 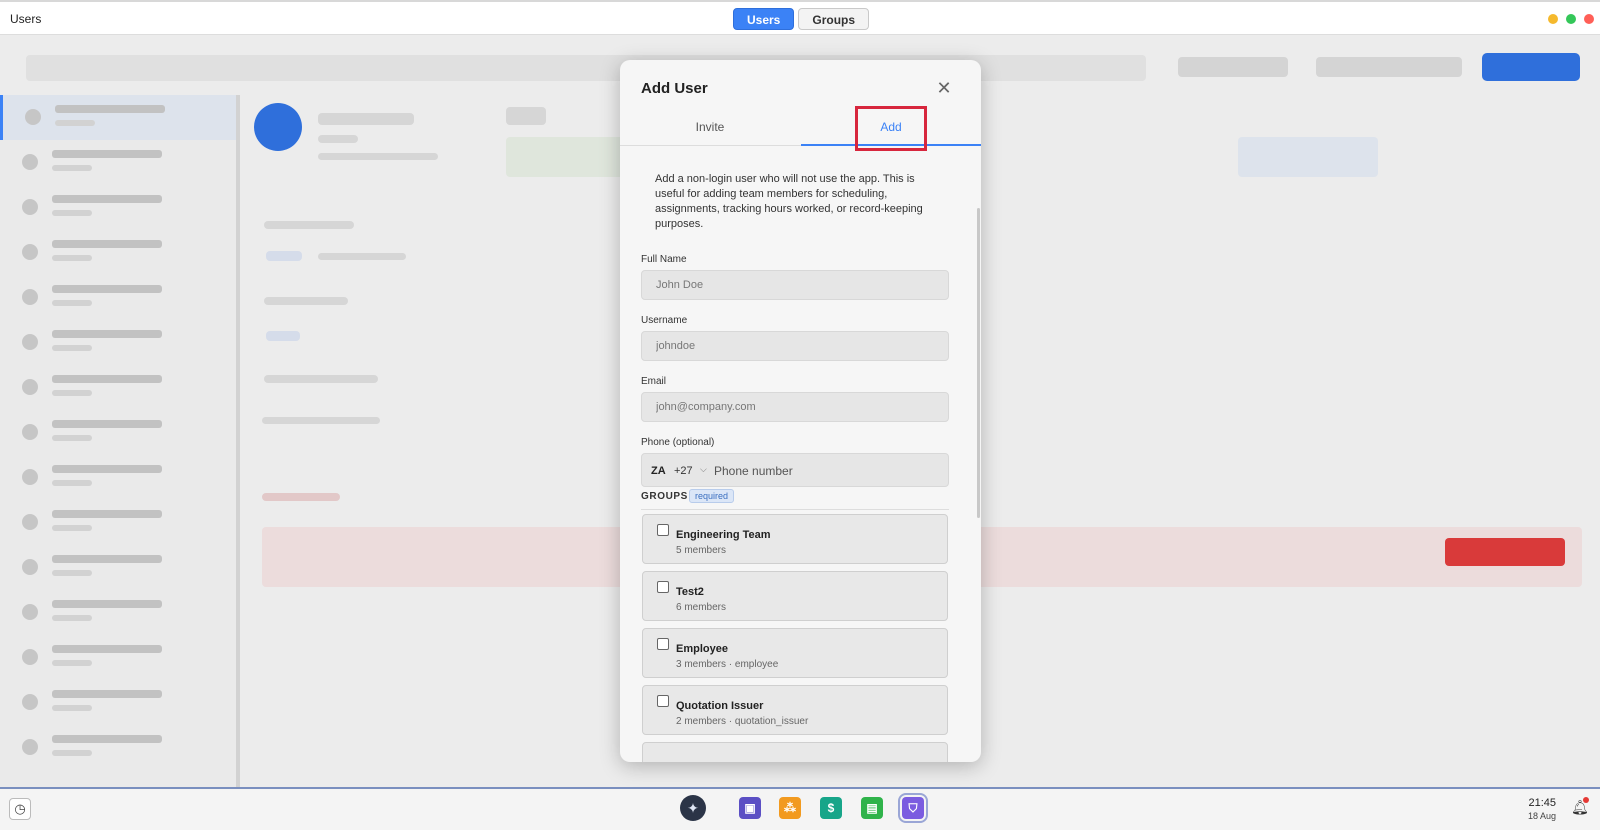 I want to click on group-name: Test2, so click(x=690, y=592).